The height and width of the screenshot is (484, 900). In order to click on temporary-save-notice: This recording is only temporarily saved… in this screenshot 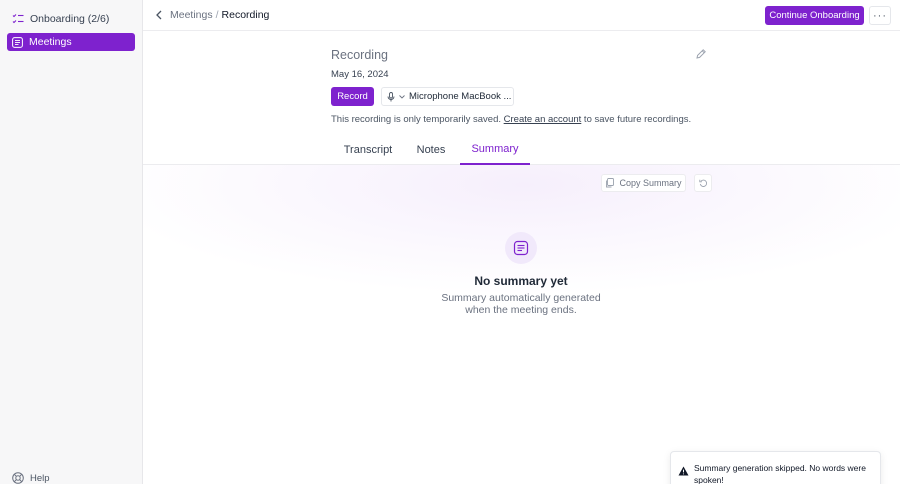, I will do `click(511, 119)`.